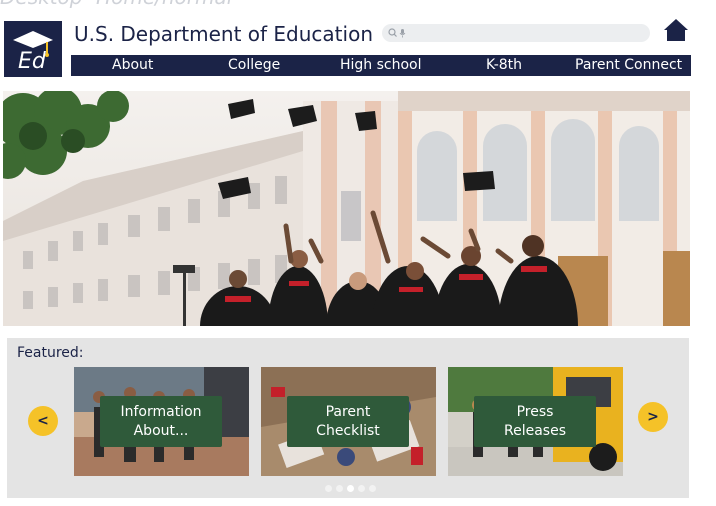 The width and height of the screenshot is (716, 506). I want to click on logo: Ed, so click(33, 49).